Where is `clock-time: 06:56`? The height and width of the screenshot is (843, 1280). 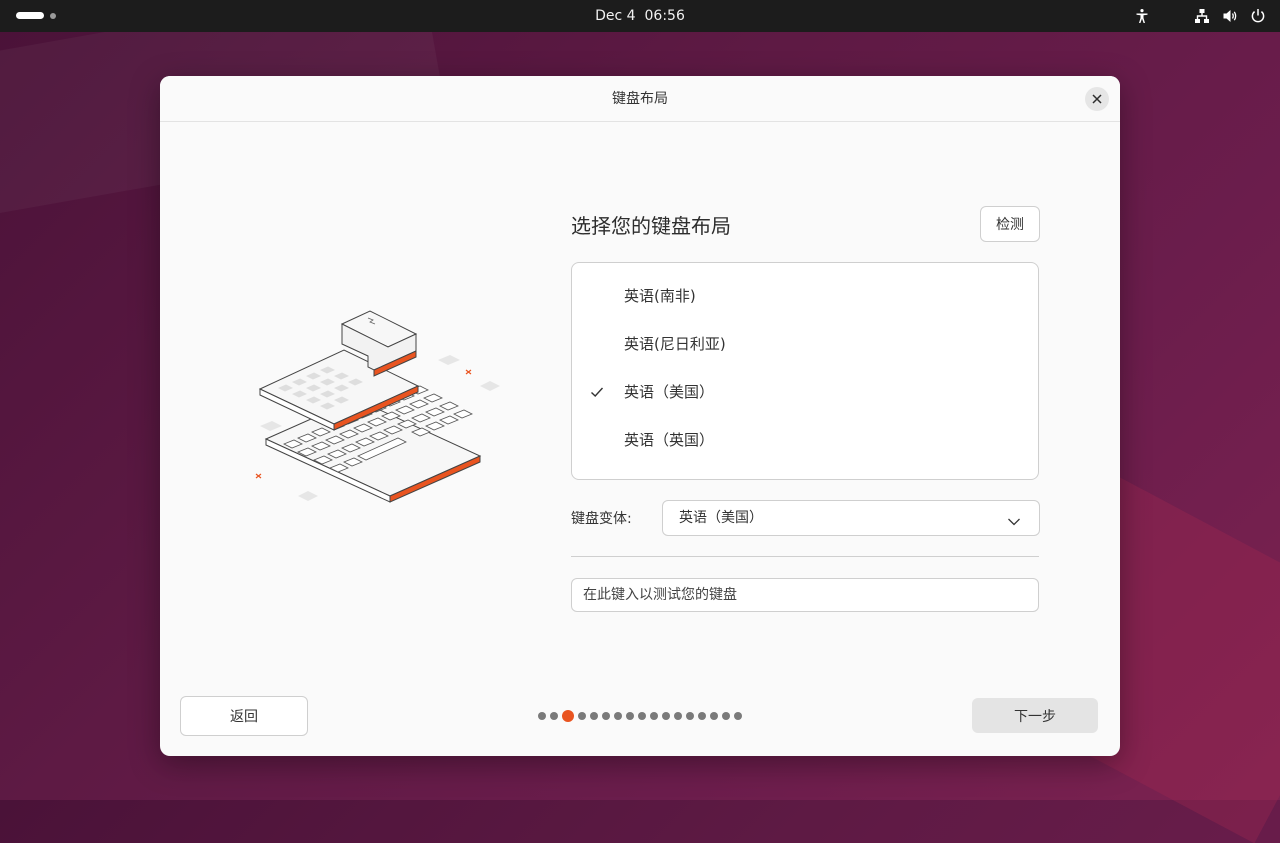 clock-time: 06:56 is located at coordinates (664, 16).